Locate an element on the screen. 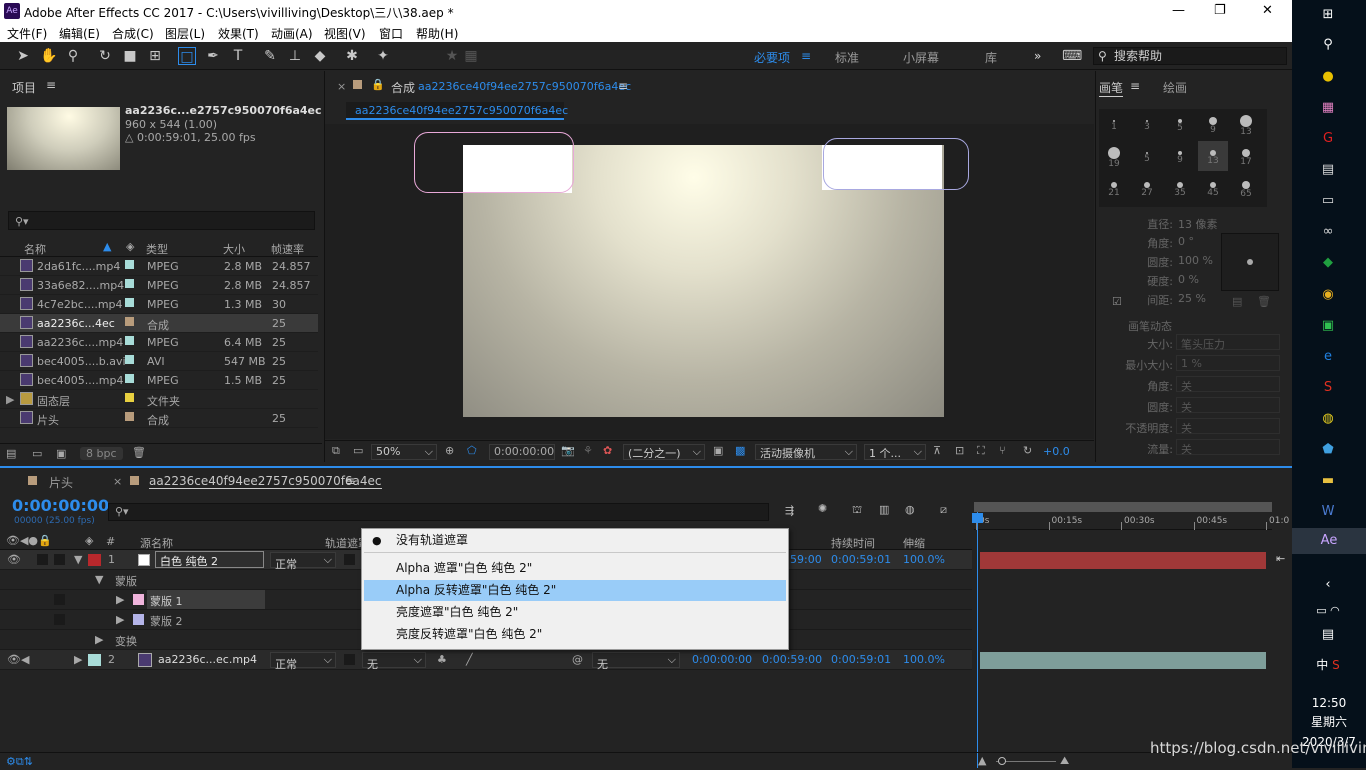 The height and width of the screenshot is (770, 1366). zoom-tool-icon: ⚲ is located at coordinates (73, 56).